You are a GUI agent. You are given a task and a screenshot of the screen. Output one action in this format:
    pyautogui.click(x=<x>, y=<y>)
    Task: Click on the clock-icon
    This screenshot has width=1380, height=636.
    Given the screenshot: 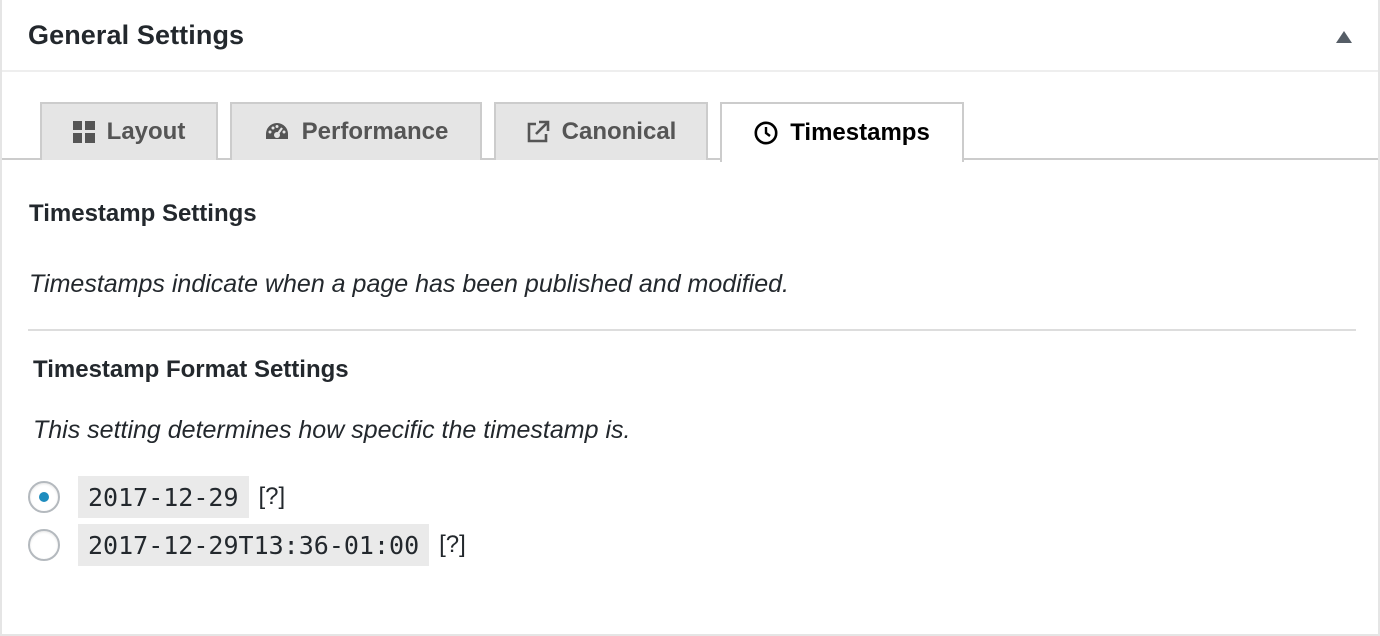 What is the action you would take?
    pyautogui.click(x=766, y=133)
    